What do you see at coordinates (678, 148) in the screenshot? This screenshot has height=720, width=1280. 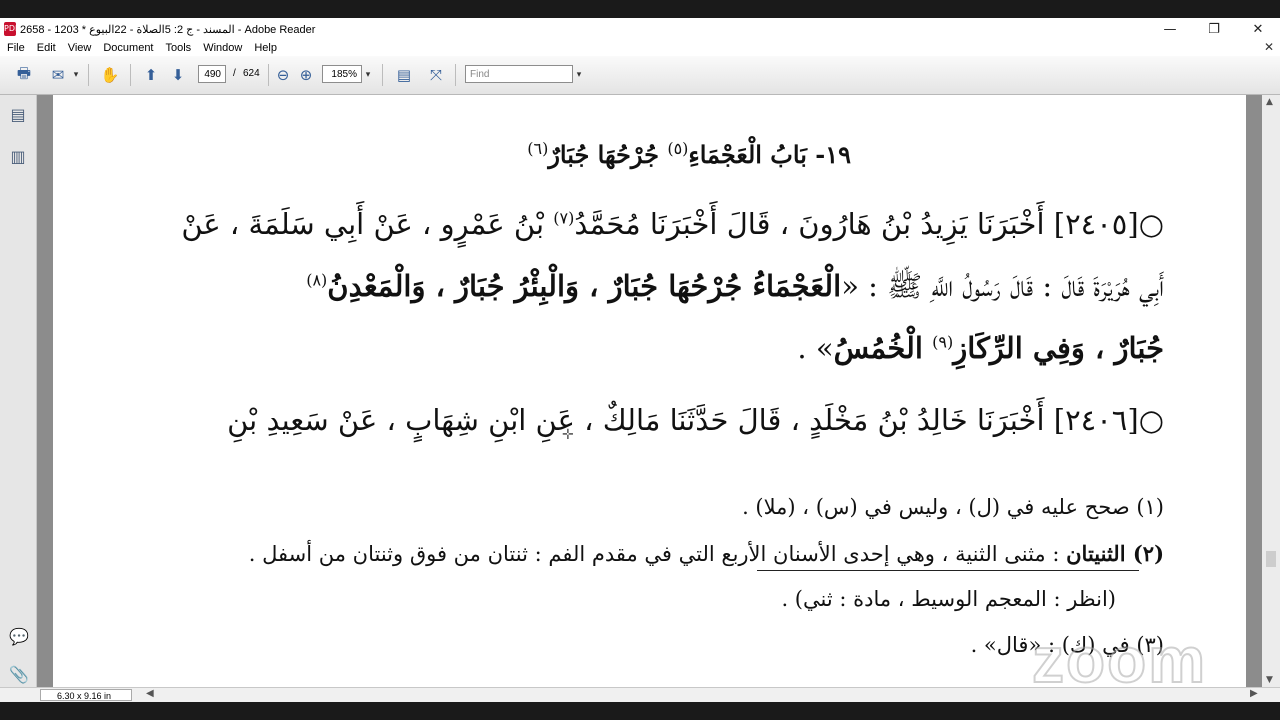 I see `footnote-ref: (٥)` at bounding box center [678, 148].